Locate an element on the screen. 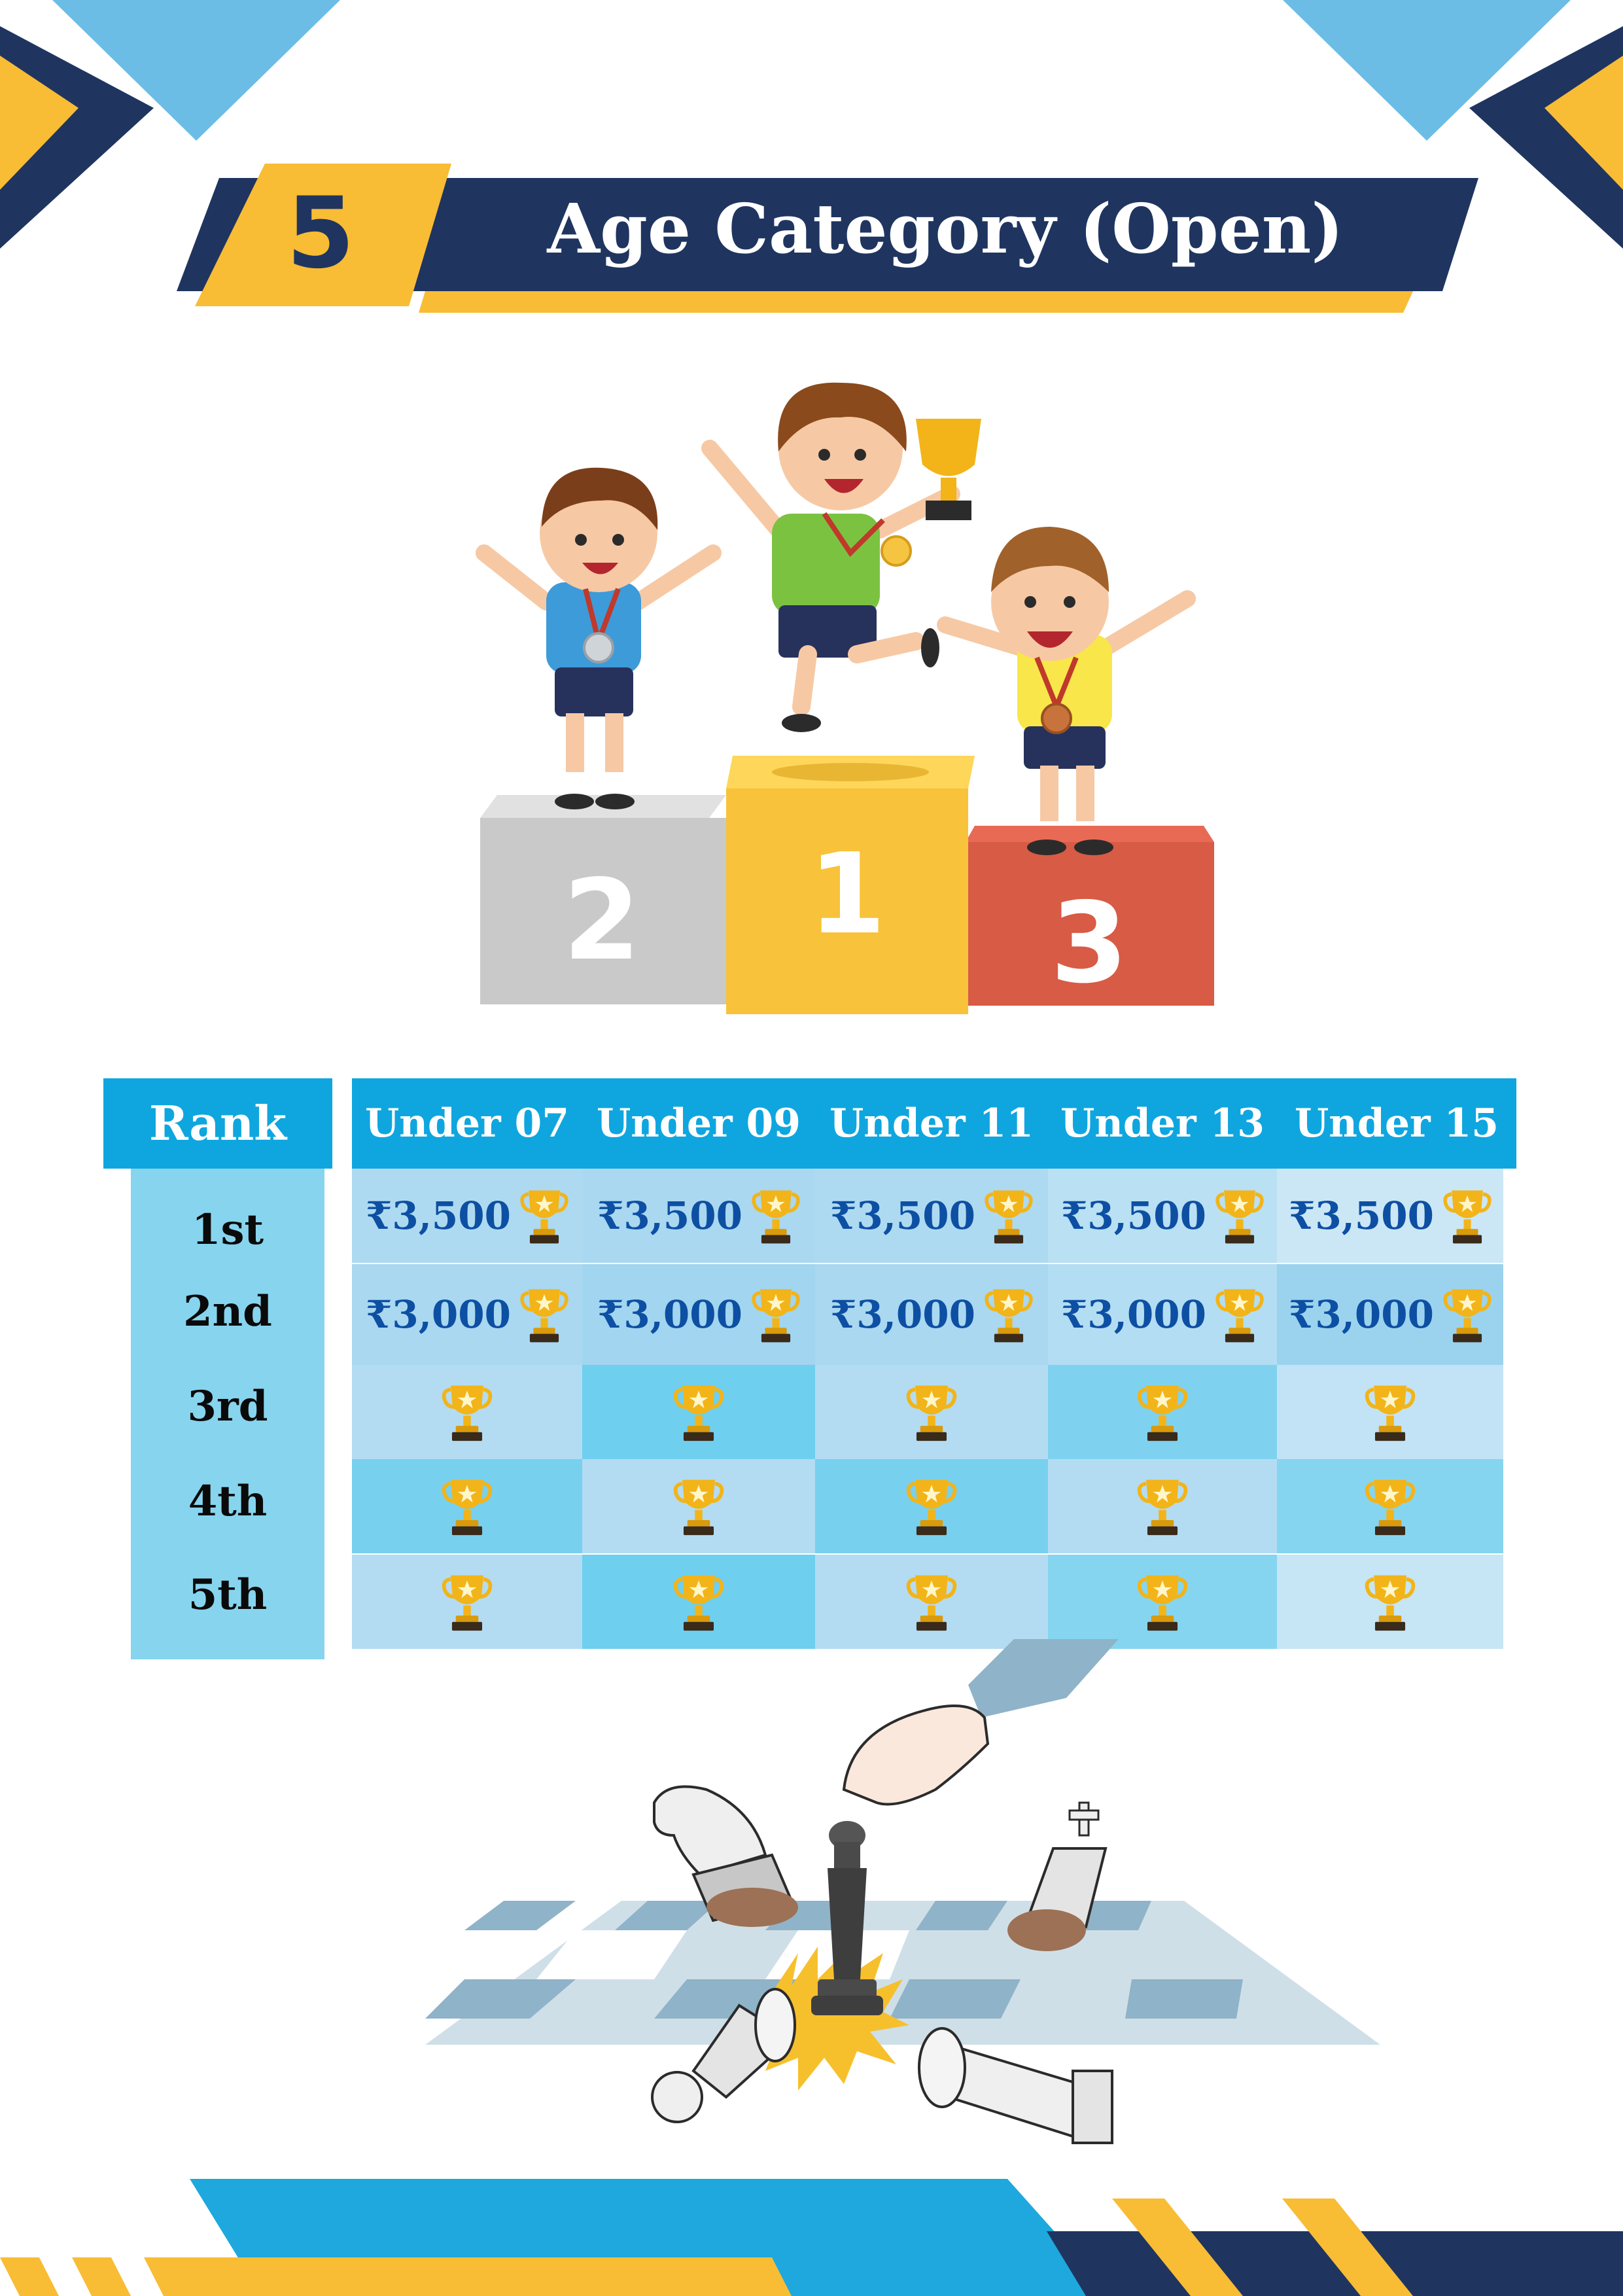 The image size is (1623, 2296). podium-illustration: 2 1 3 is located at coordinates (845, 698).